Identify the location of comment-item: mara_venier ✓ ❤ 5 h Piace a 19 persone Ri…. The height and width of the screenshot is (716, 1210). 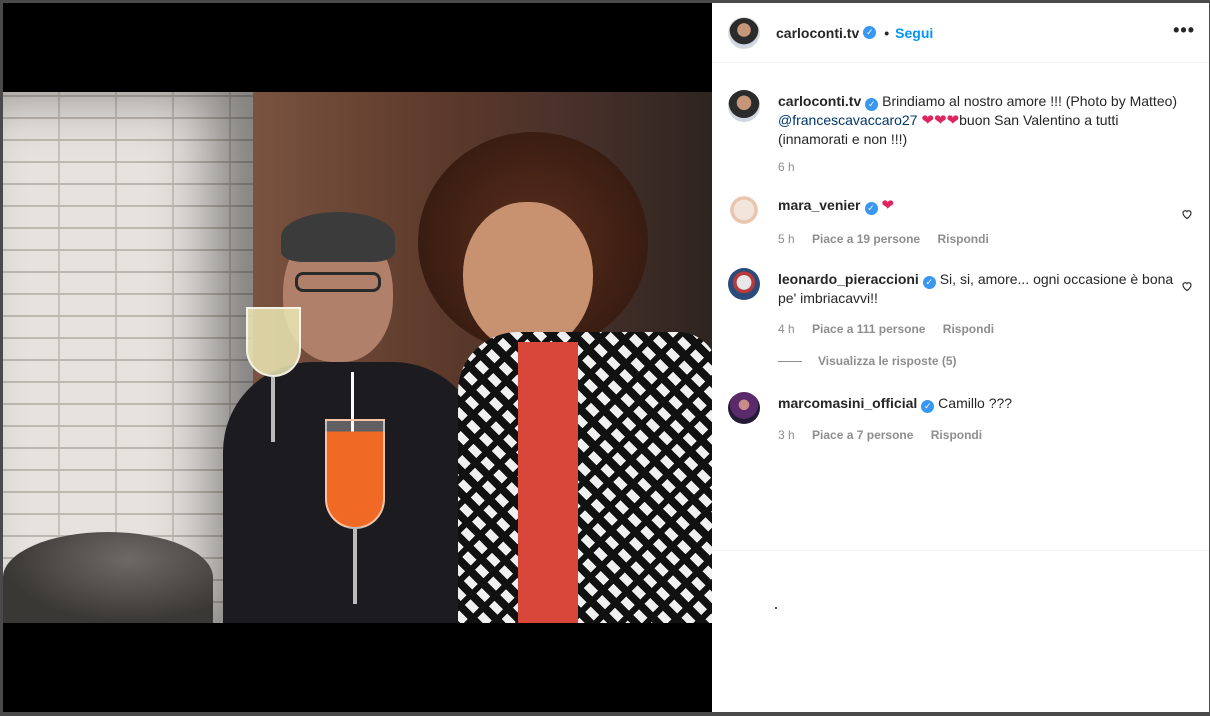
(960, 224).